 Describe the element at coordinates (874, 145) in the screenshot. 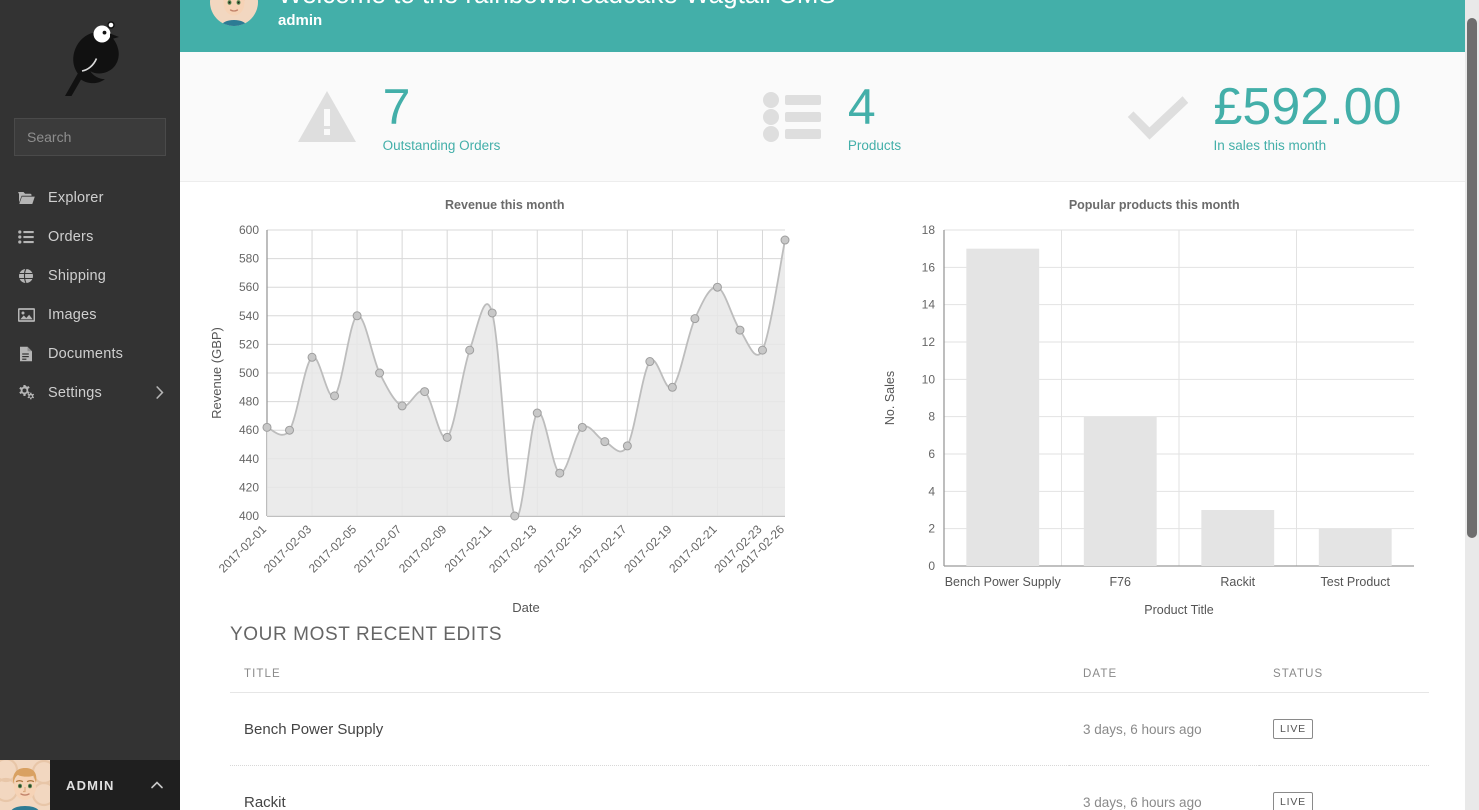

I see `stat-label: Products` at that location.